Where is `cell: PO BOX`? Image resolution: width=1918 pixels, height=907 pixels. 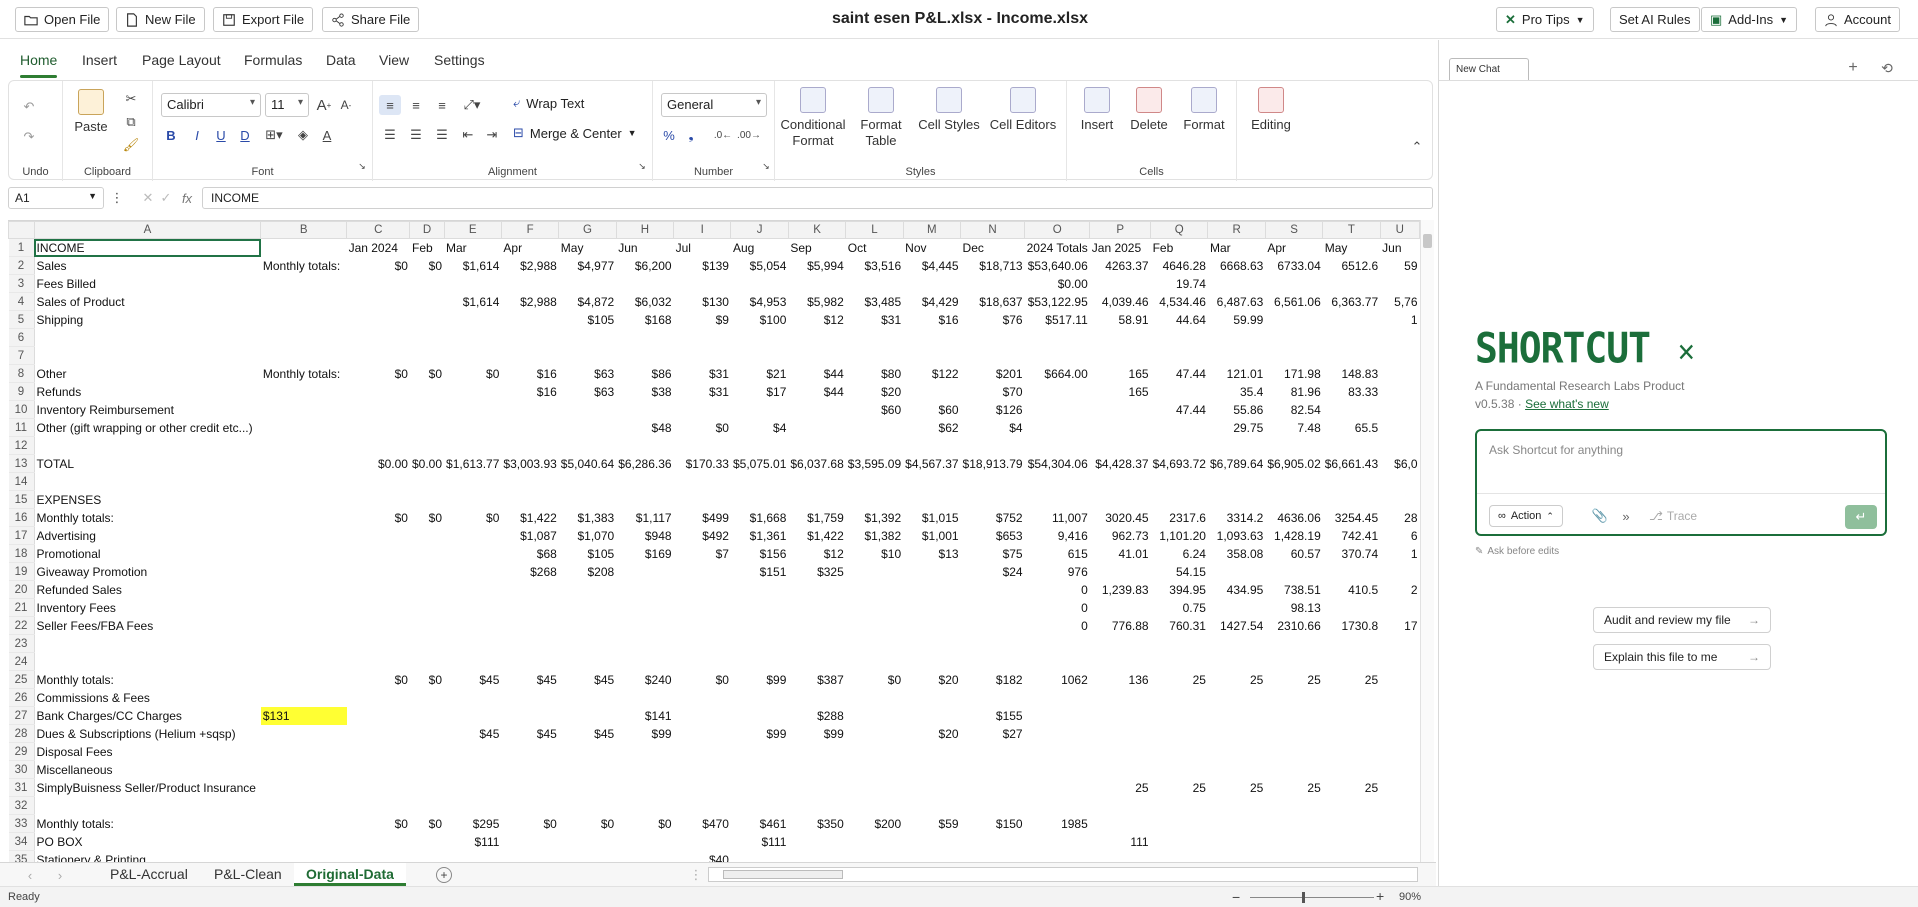 cell: PO BOX is located at coordinates (147, 842).